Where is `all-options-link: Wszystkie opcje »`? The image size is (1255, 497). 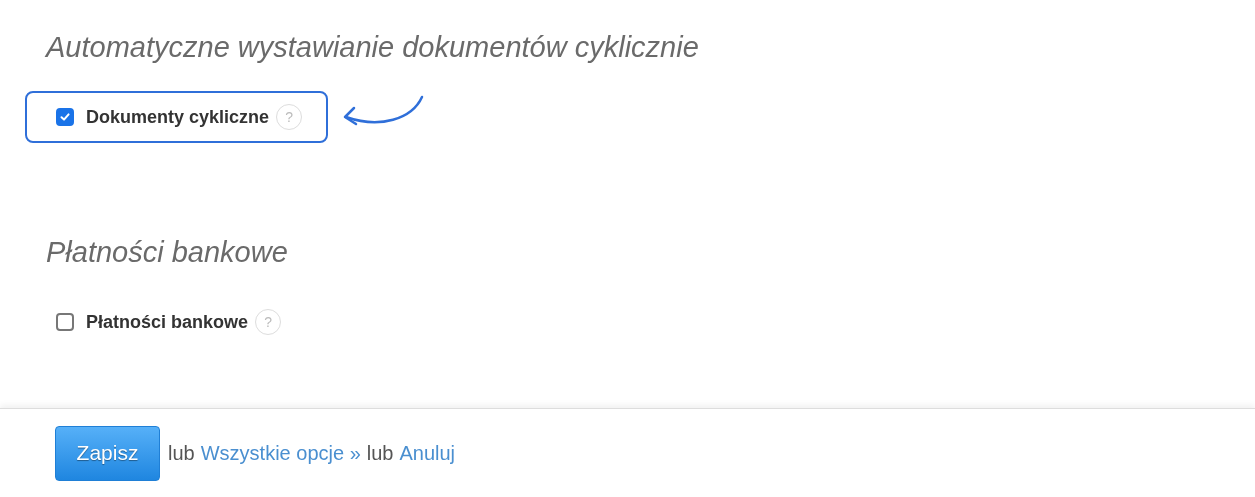 all-options-link: Wszystkie opcje » is located at coordinates (280, 453).